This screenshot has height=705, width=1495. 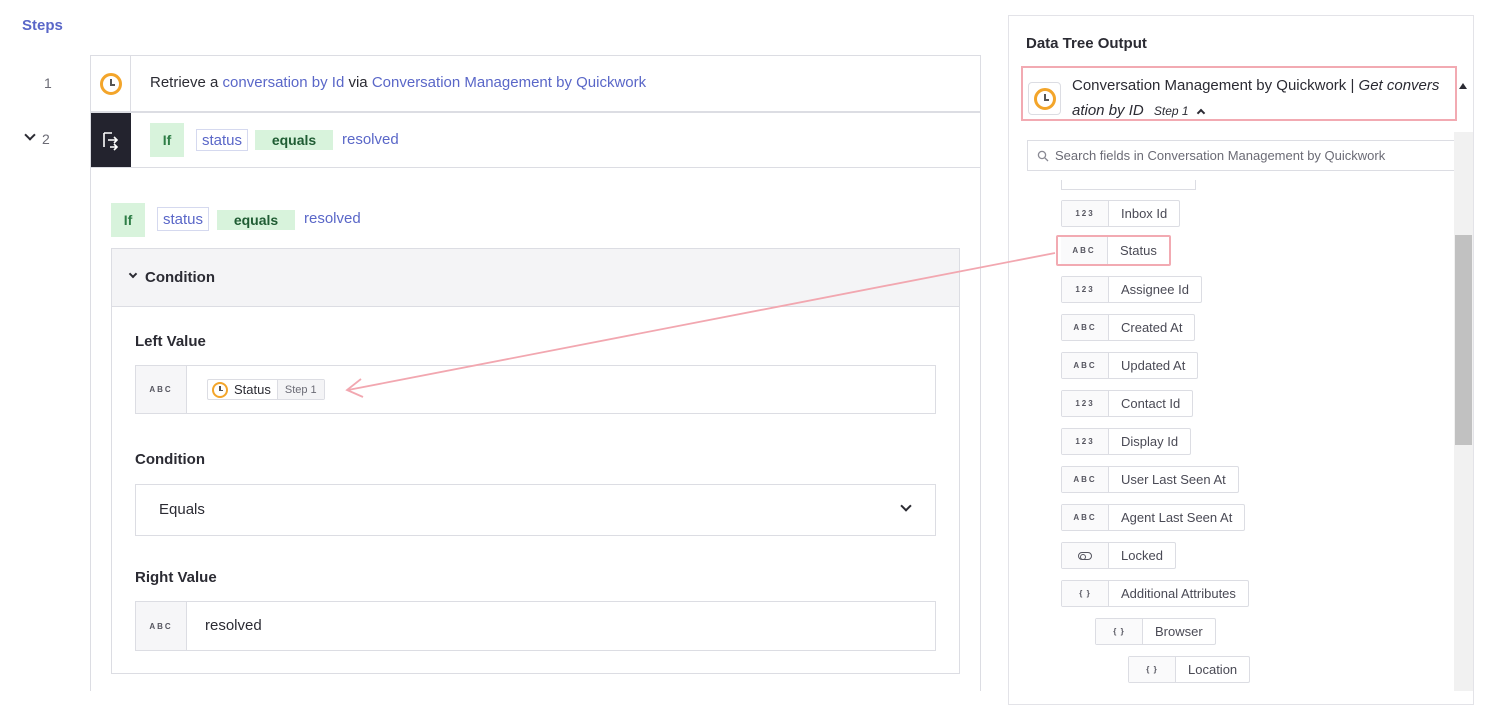 I want to click on left-value-type-icon: ABC, so click(x=161, y=389).